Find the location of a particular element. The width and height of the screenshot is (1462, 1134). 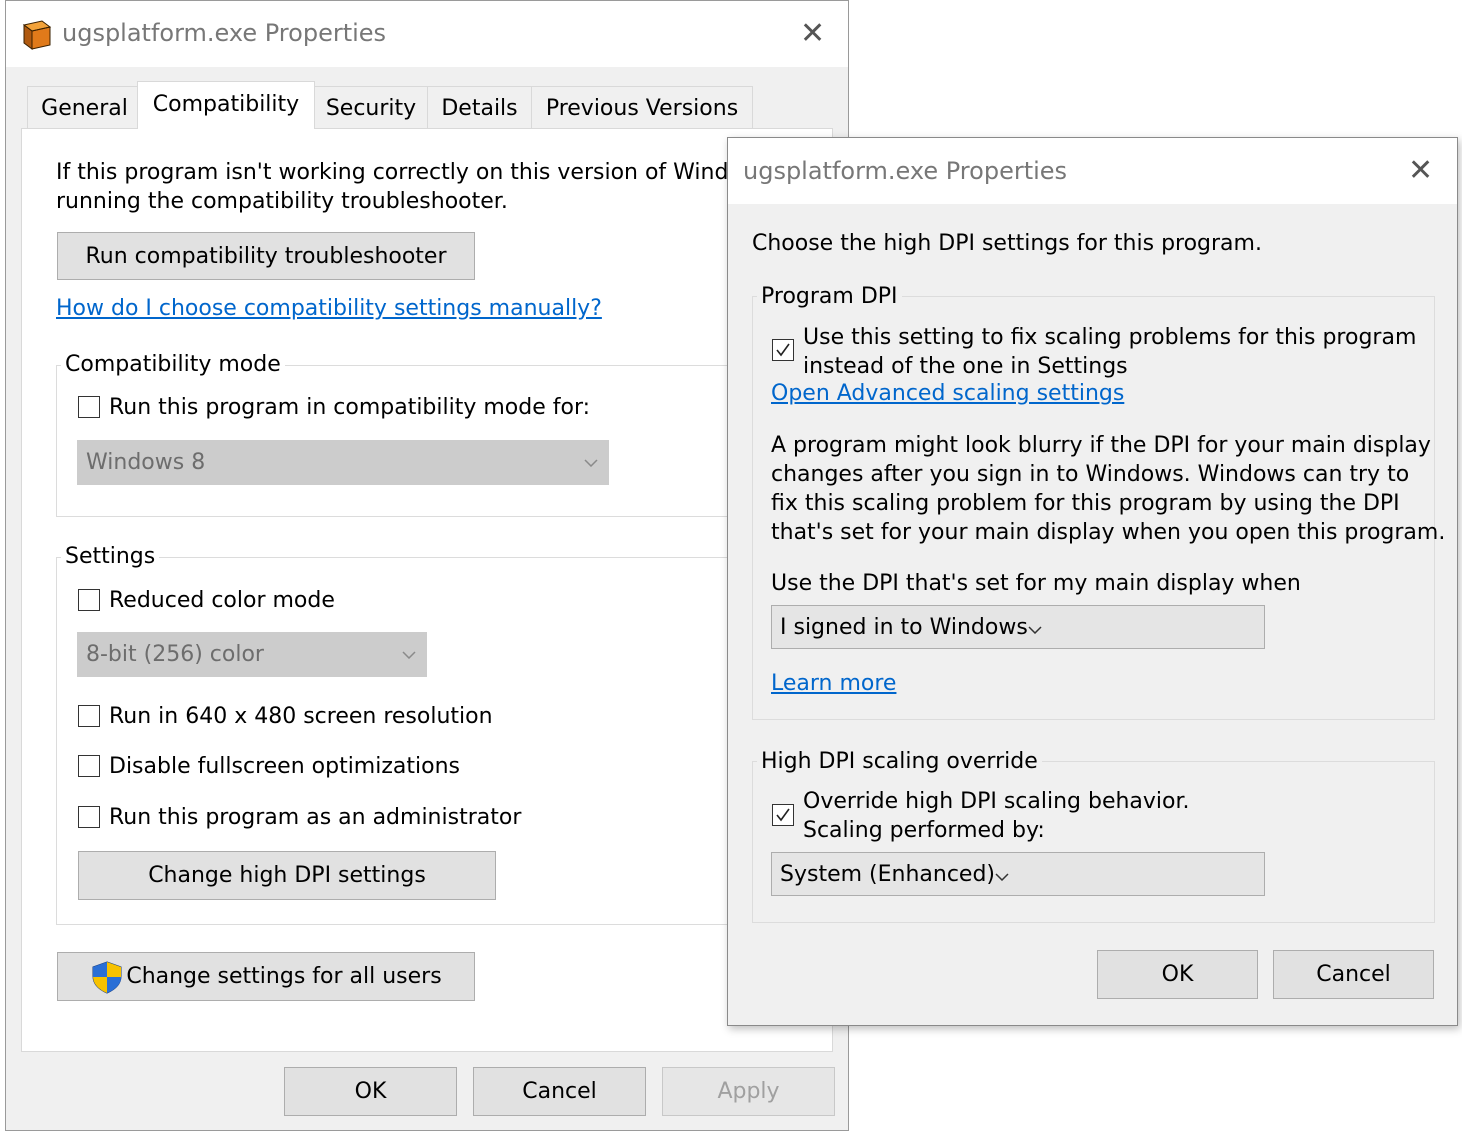

color-depth-select-value: 8-bit (256) color is located at coordinates (175, 654).